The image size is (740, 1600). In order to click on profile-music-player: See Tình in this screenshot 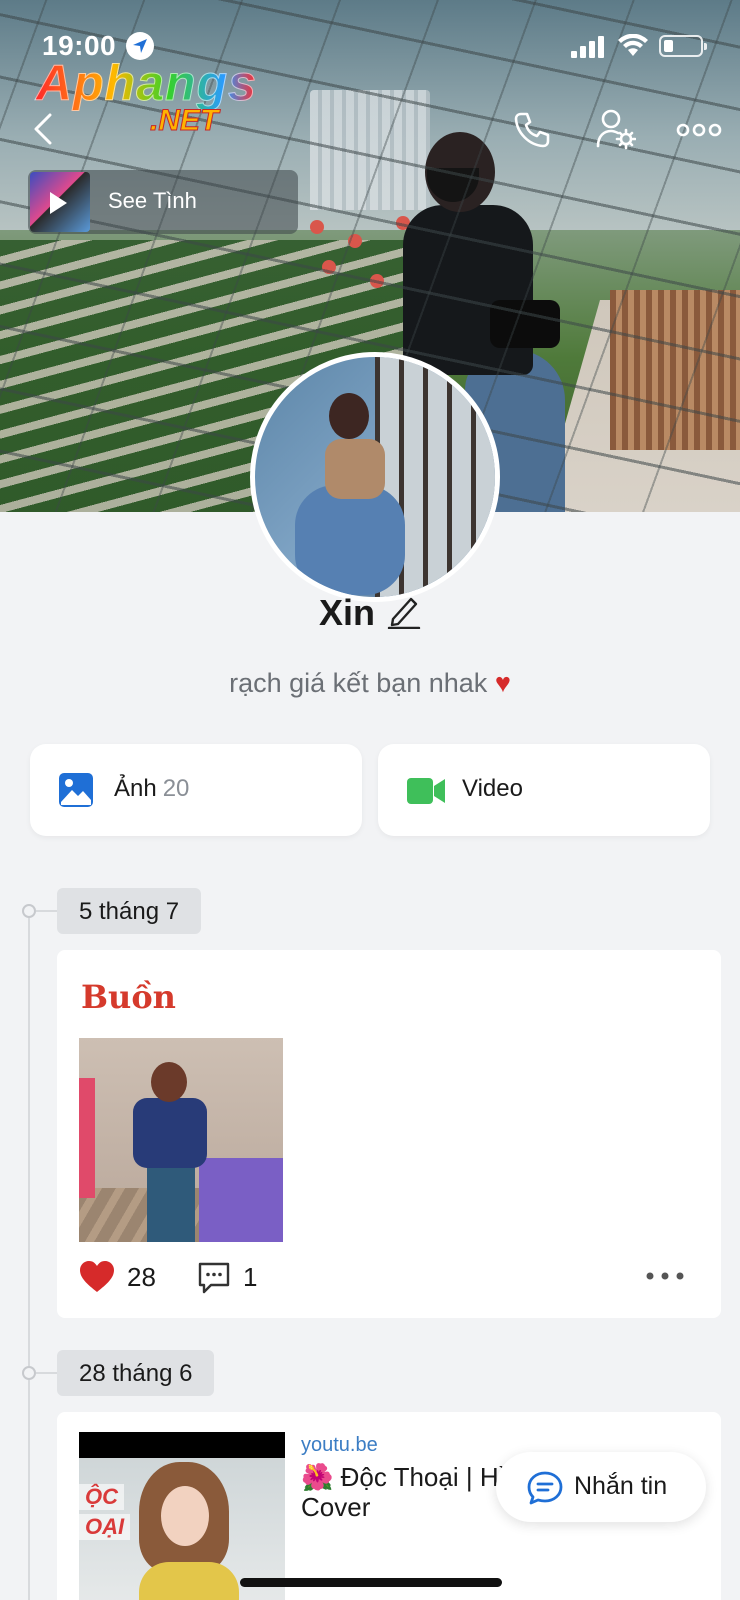, I will do `click(163, 202)`.